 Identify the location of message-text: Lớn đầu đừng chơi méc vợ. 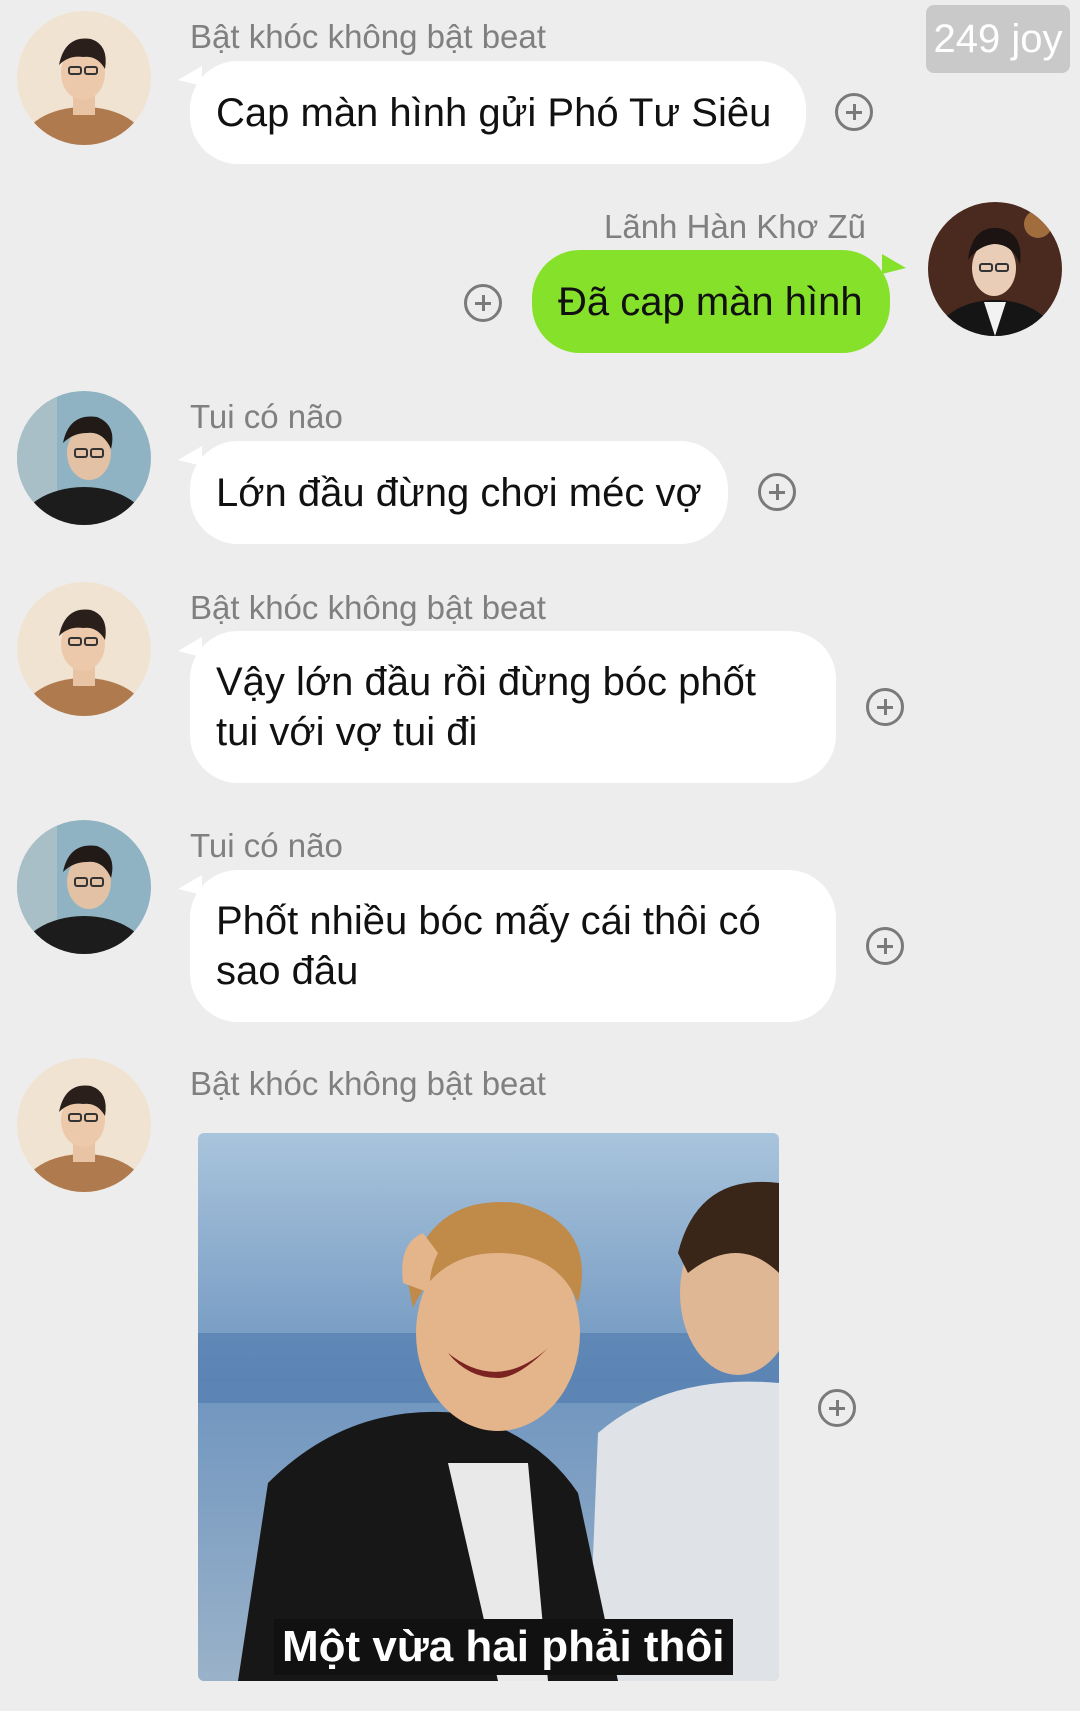
(459, 492).